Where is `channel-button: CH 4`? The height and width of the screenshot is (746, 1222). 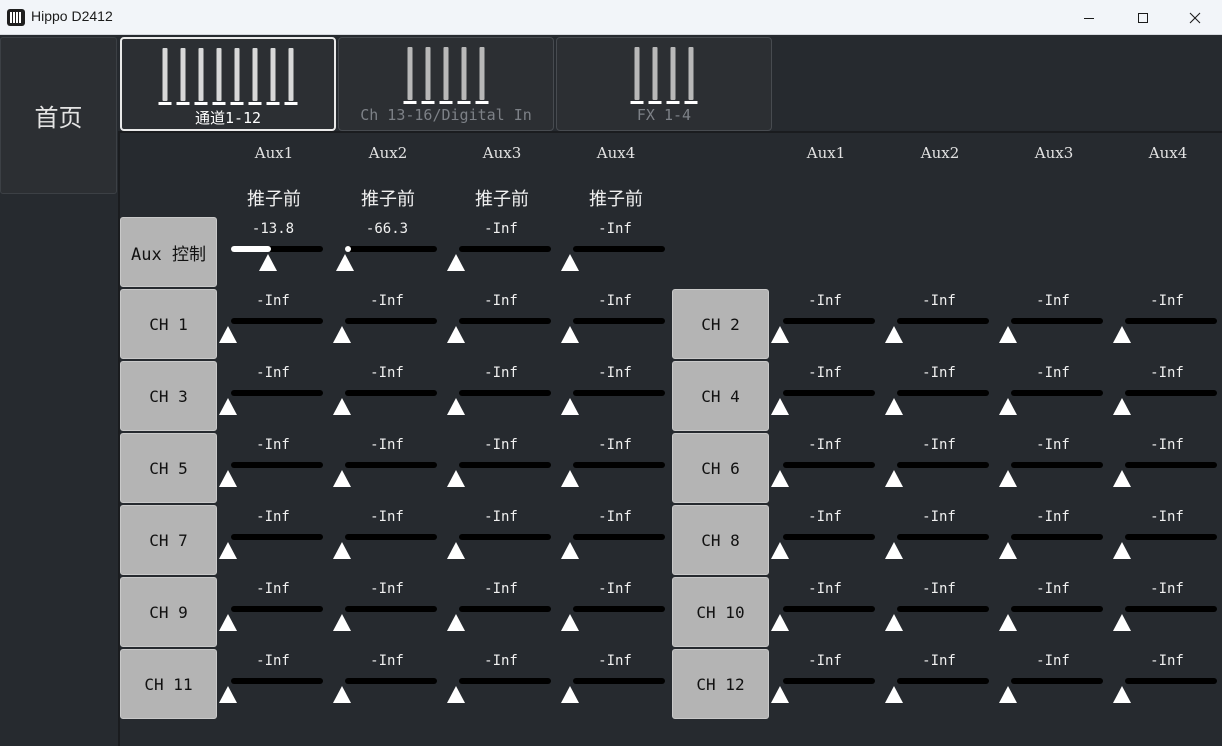 channel-button: CH 4 is located at coordinates (720, 396).